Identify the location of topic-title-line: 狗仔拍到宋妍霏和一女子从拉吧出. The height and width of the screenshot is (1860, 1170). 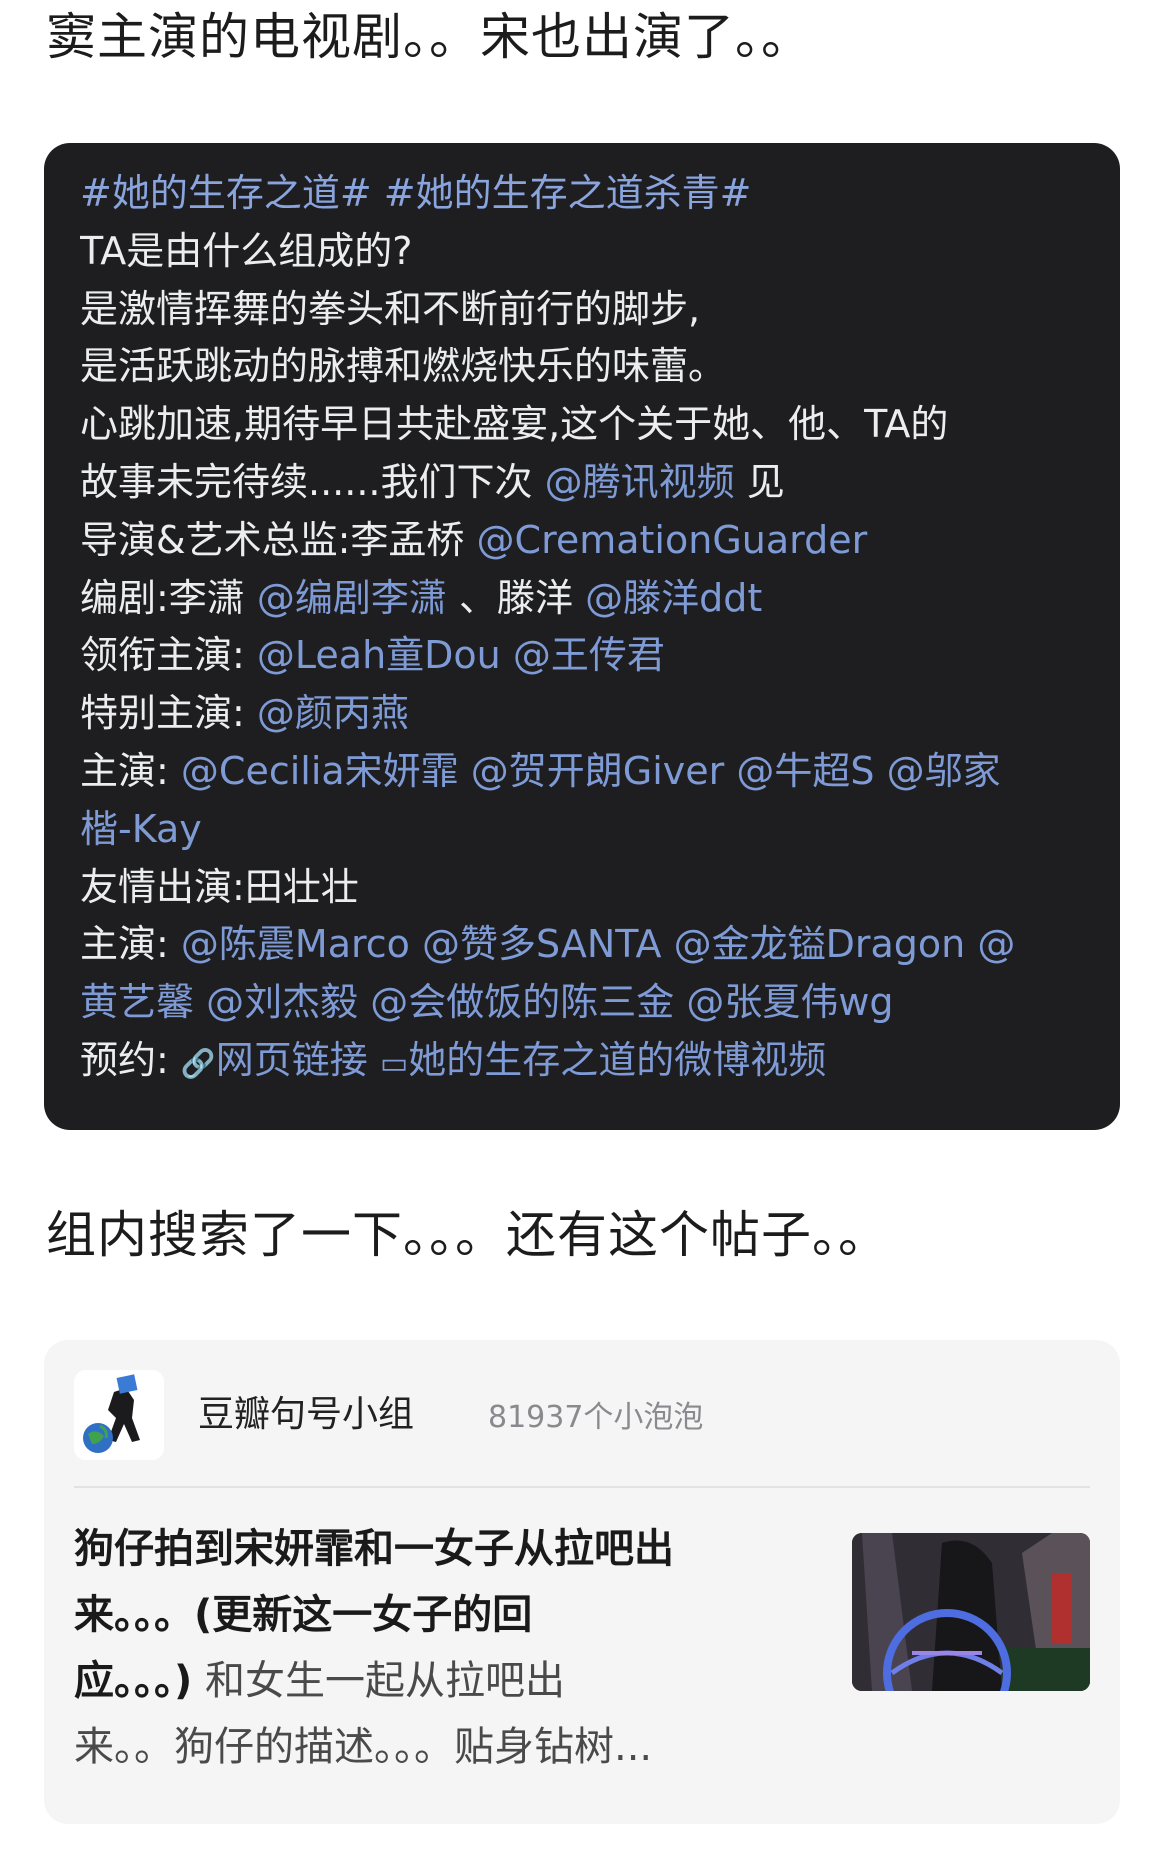
(374, 1549).